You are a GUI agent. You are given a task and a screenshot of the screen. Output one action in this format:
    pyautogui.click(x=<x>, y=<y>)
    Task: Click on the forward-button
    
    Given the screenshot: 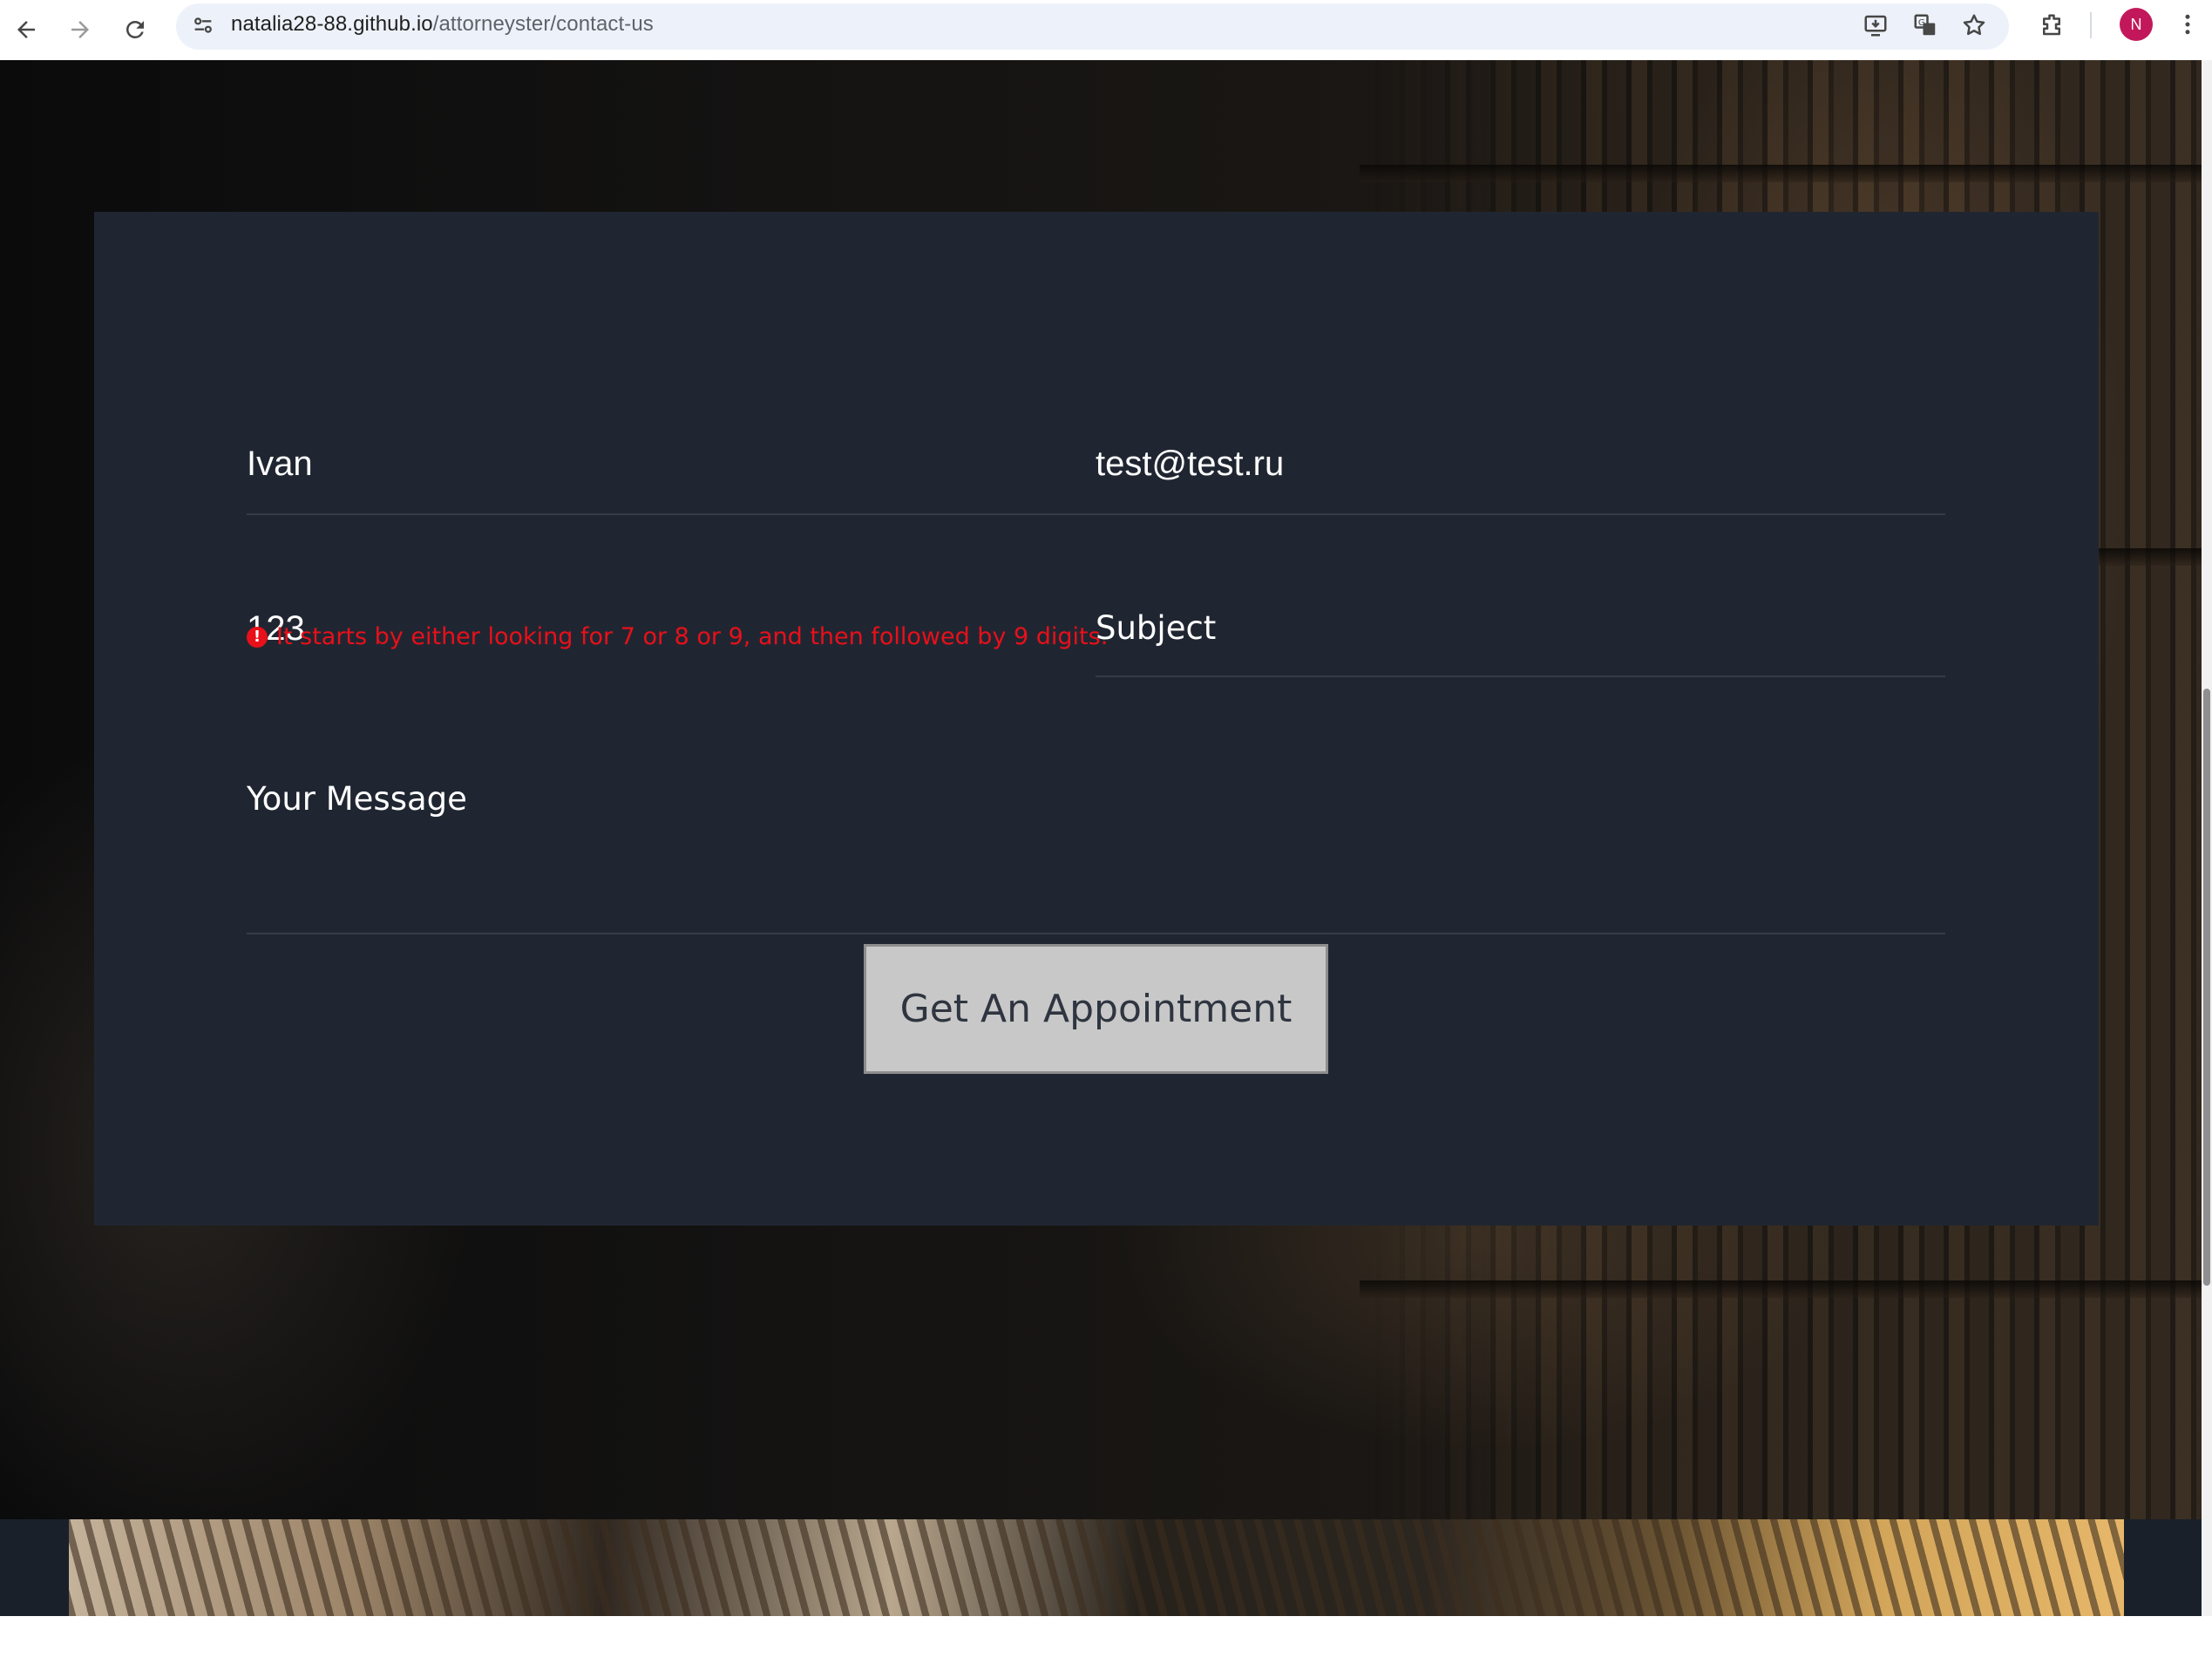 What is the action you would take?
    pyautogui.click(x=80, y=29)
    